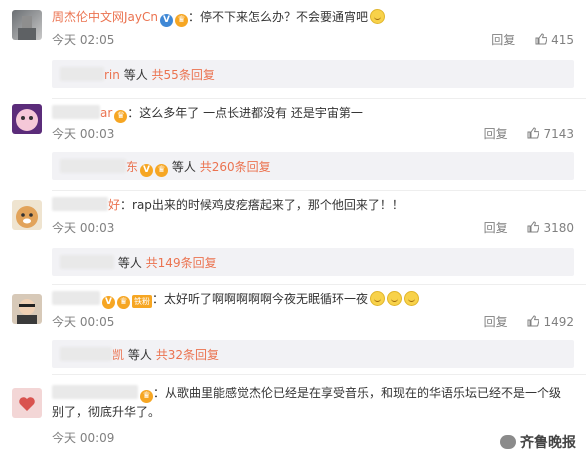 The width and height of the screenshot is (586, 462). What do you see at coordinates (187, 355) in the screenshot?
I see `sub-reply-count-link: 共32条回复` at bounding box center [187, 355].